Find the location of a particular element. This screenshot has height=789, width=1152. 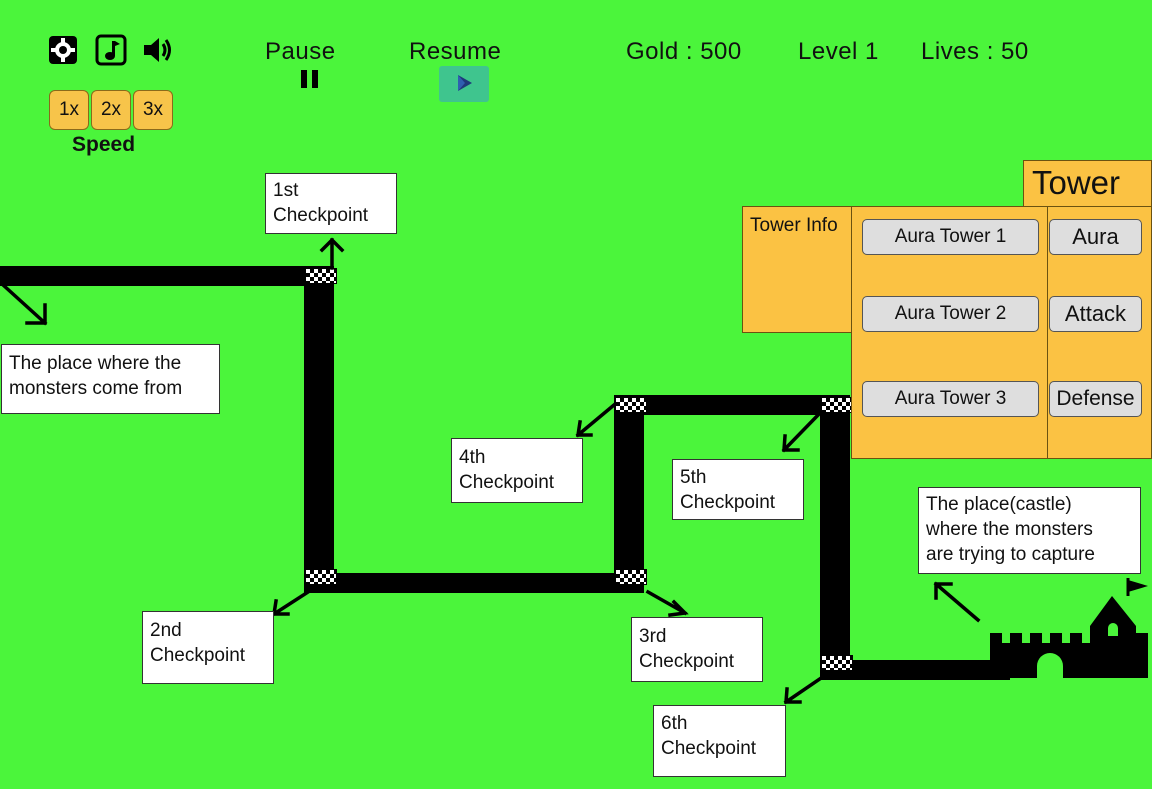

tower-panel-title: Tower is located at coordinates (1076, 182).